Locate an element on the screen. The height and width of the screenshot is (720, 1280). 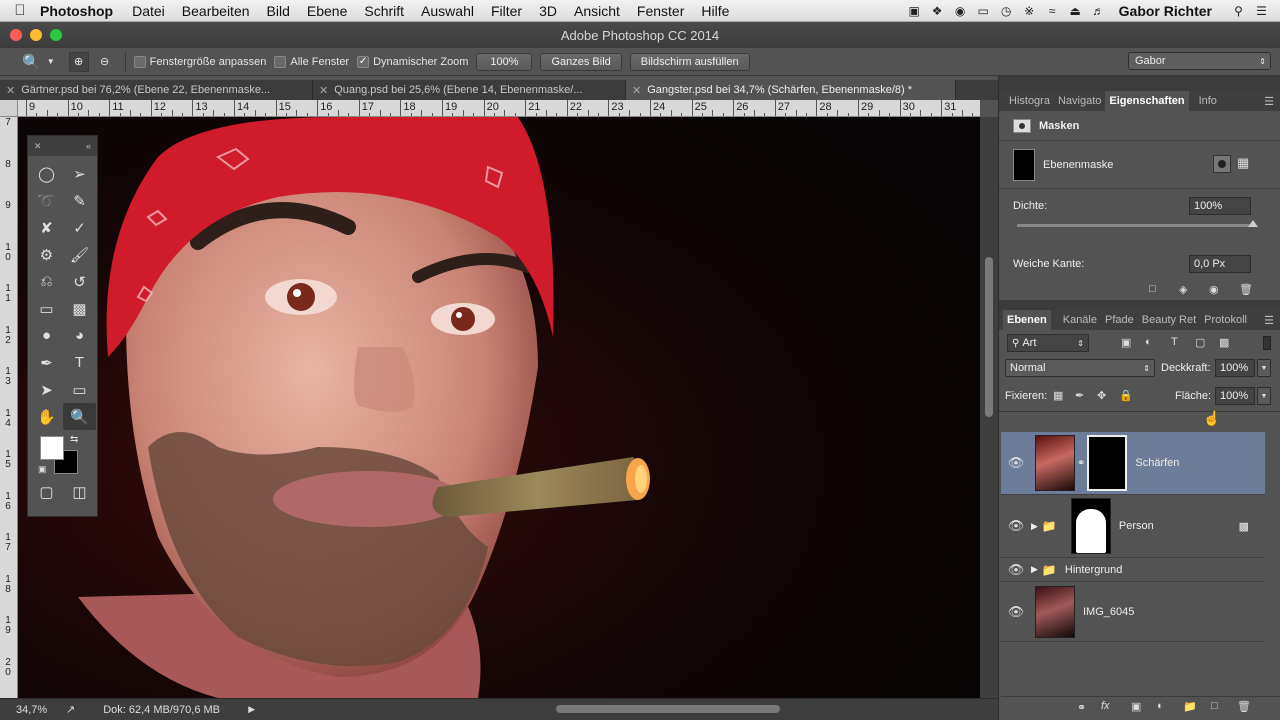
layer-row-person: 👁 ▶ 📁 Person ▩ is located at coordinates (1133, 526).